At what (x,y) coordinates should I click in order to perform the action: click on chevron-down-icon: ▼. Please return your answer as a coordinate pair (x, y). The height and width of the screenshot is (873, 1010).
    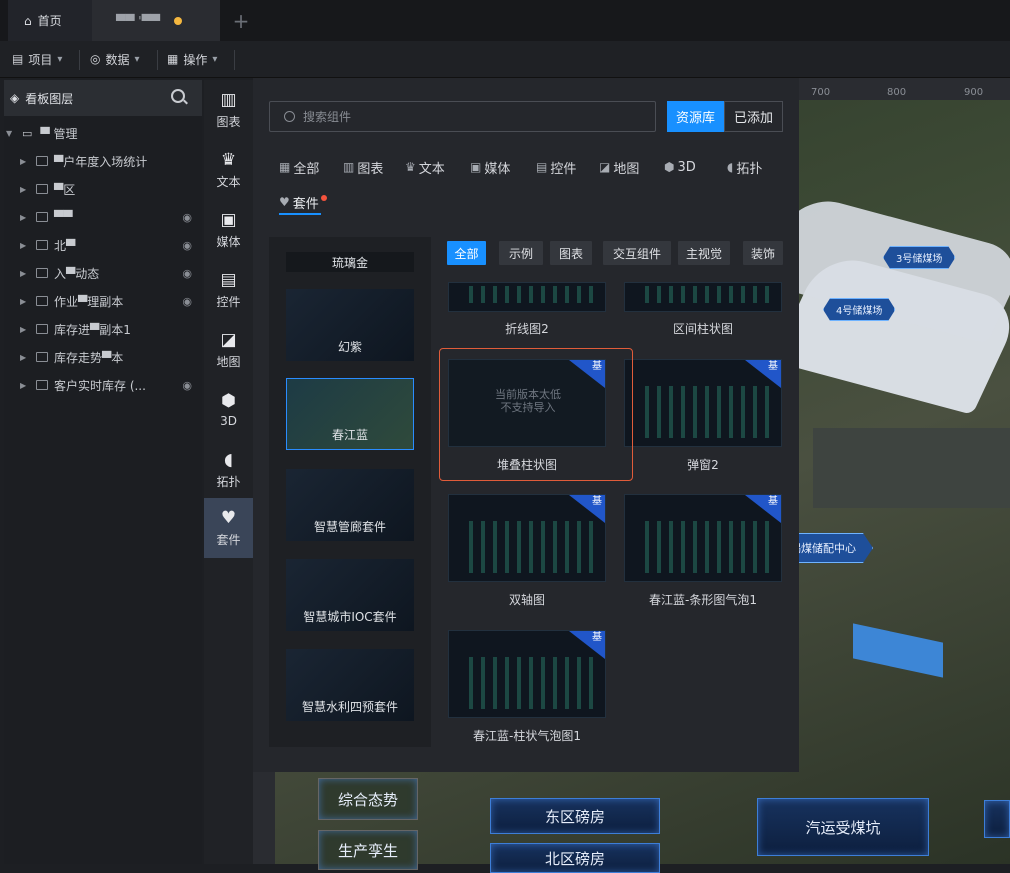
    Looking at the image, I should click on (9, 133).